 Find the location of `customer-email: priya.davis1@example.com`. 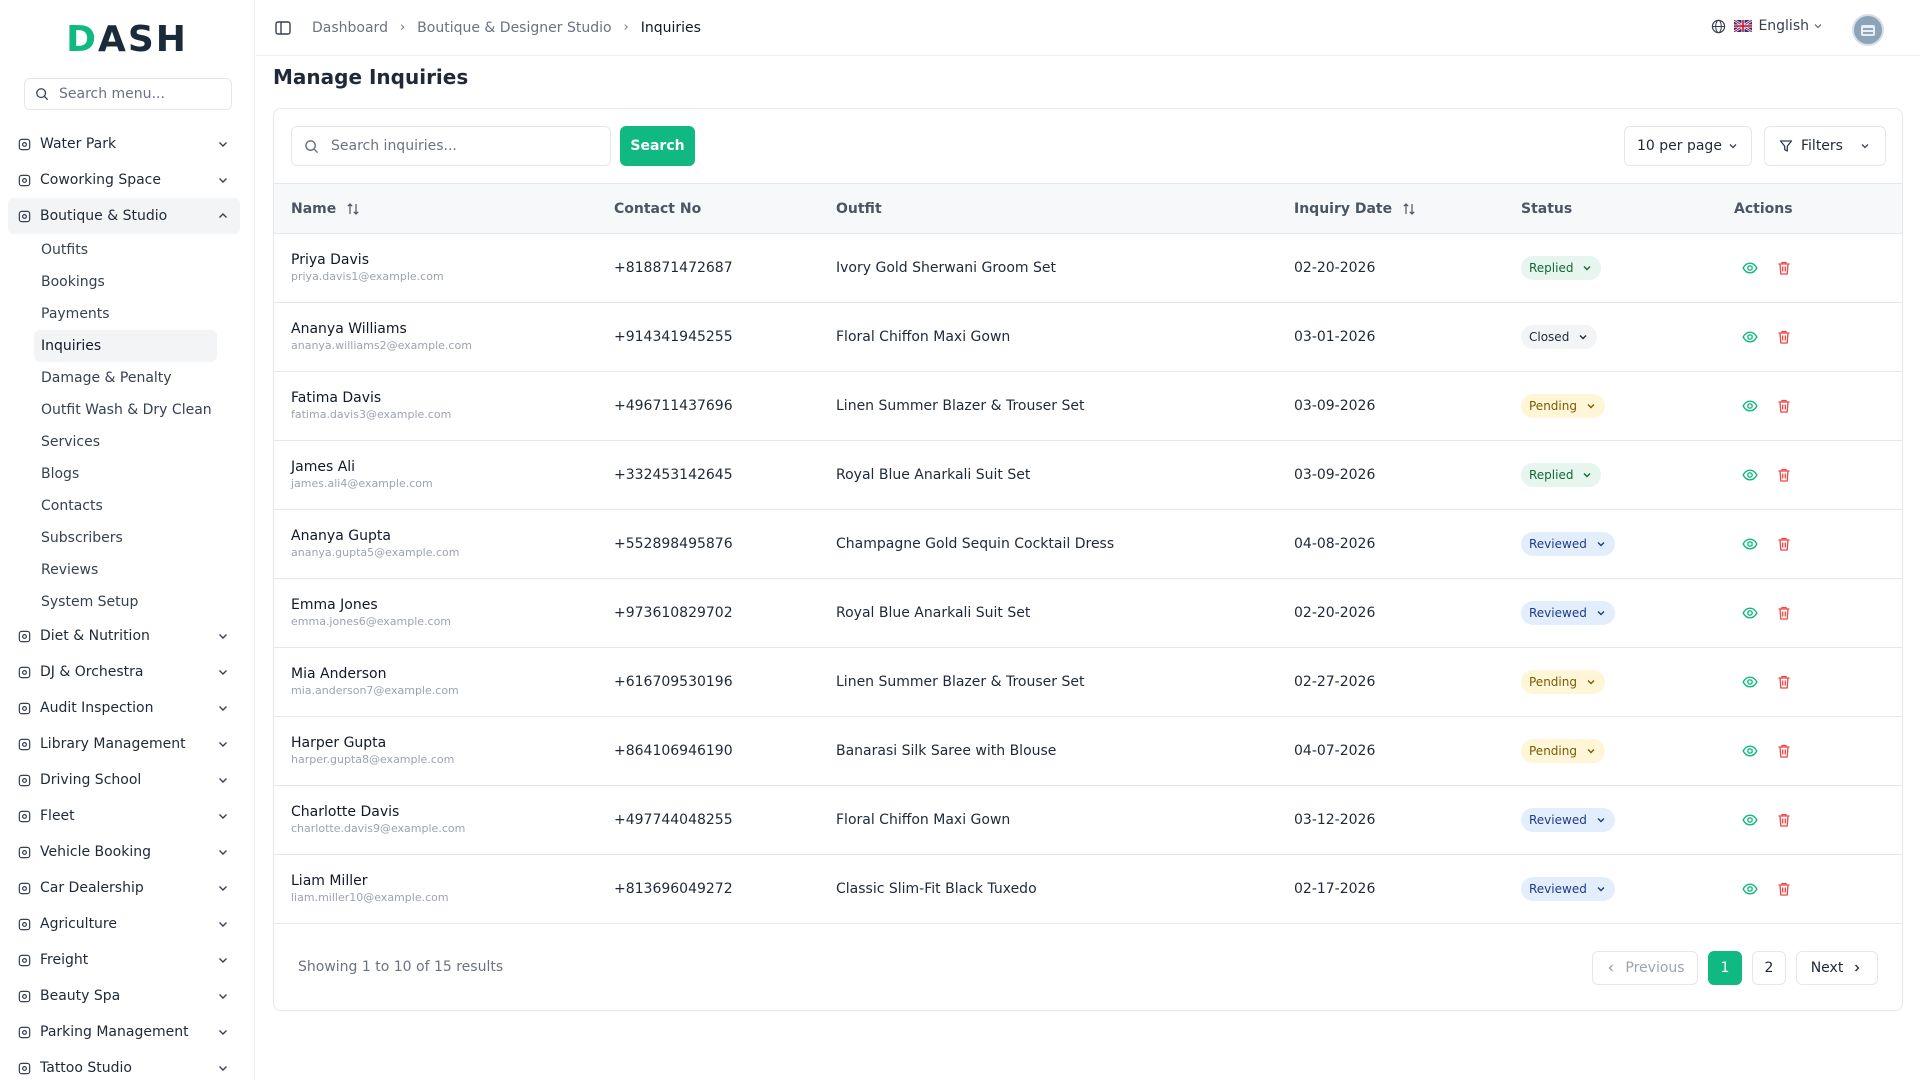

customer-email: priya.davis1@example.com is located at coordinates (367, 276).